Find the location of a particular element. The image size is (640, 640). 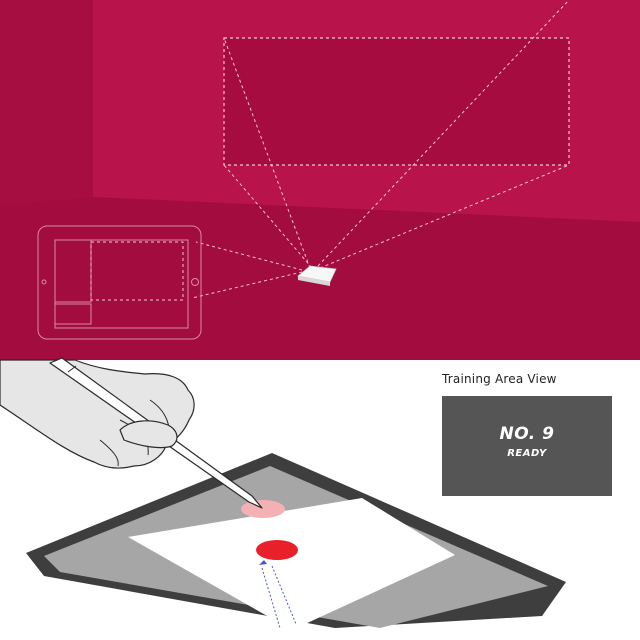

red-target-dot is located at coordinates (277, 550).